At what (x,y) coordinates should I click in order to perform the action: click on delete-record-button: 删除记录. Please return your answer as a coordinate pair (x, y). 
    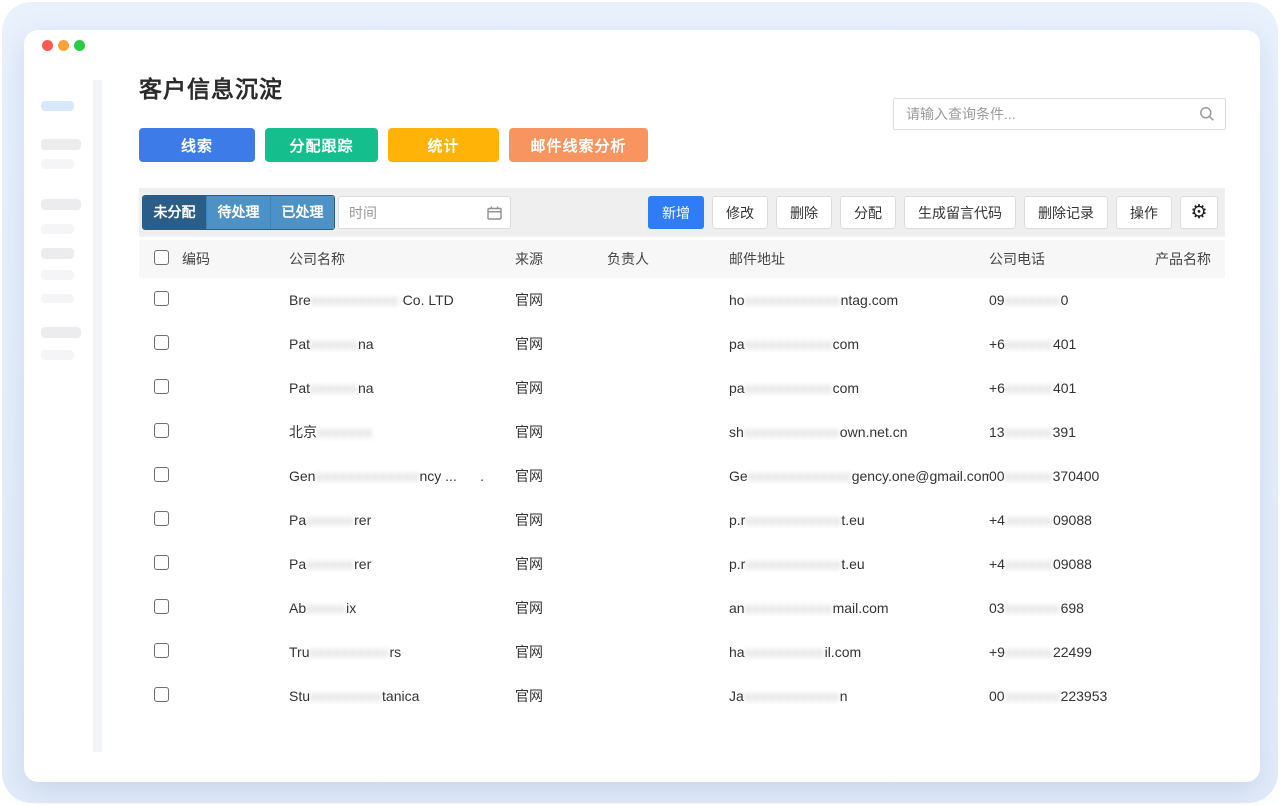
    Looking at the image, I should click on (1066, 212).